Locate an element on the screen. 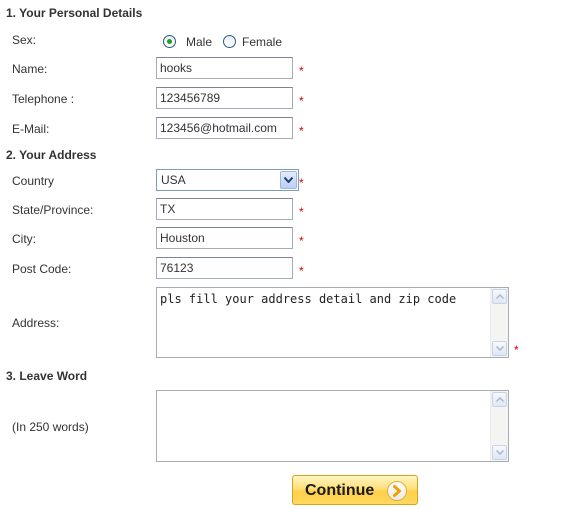 Image resolution: width=581 pixels, height=509 pixels. leave-word-scrollbar is located at coordinates (499, 426).